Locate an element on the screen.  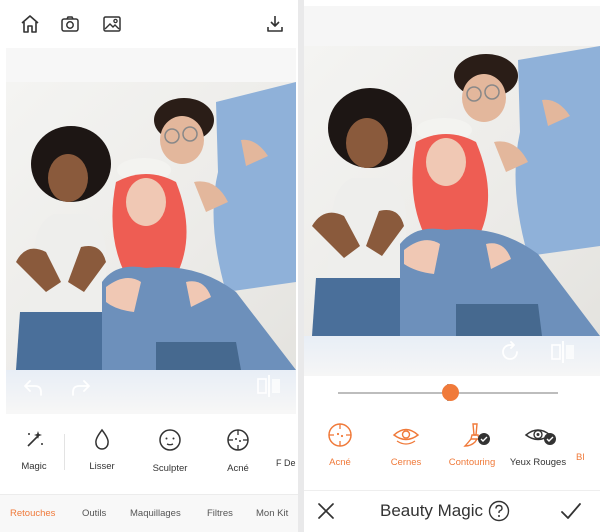
tool-label: Sculpter is located at coordinates (170, 468).